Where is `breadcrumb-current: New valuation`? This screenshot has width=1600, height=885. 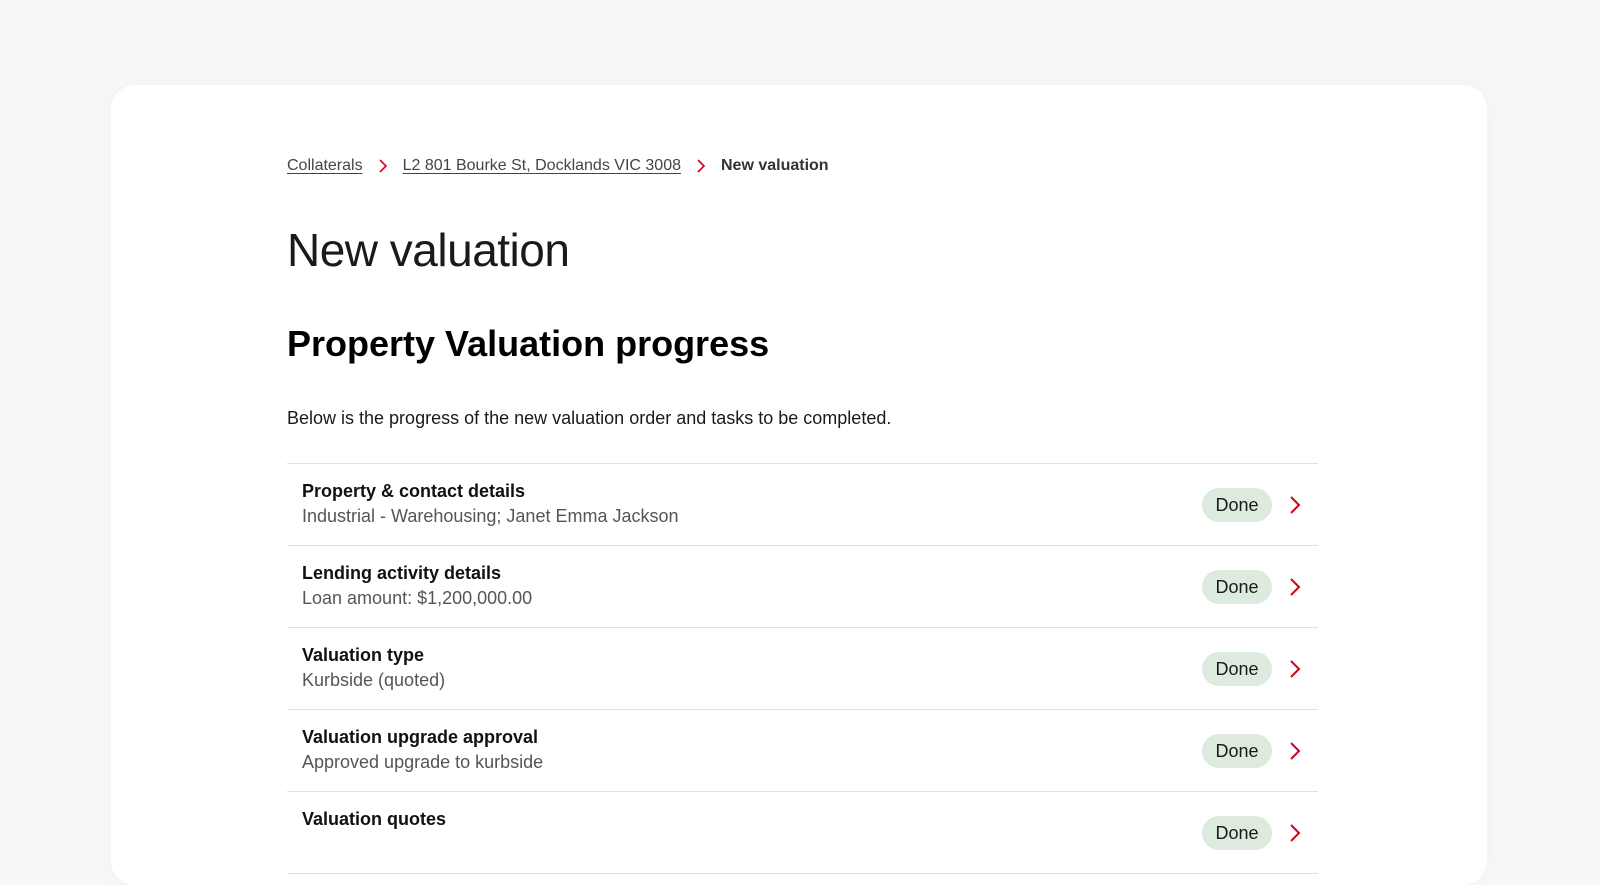
breadcrumb-current: New valuation is located at coordinates (774, 165).